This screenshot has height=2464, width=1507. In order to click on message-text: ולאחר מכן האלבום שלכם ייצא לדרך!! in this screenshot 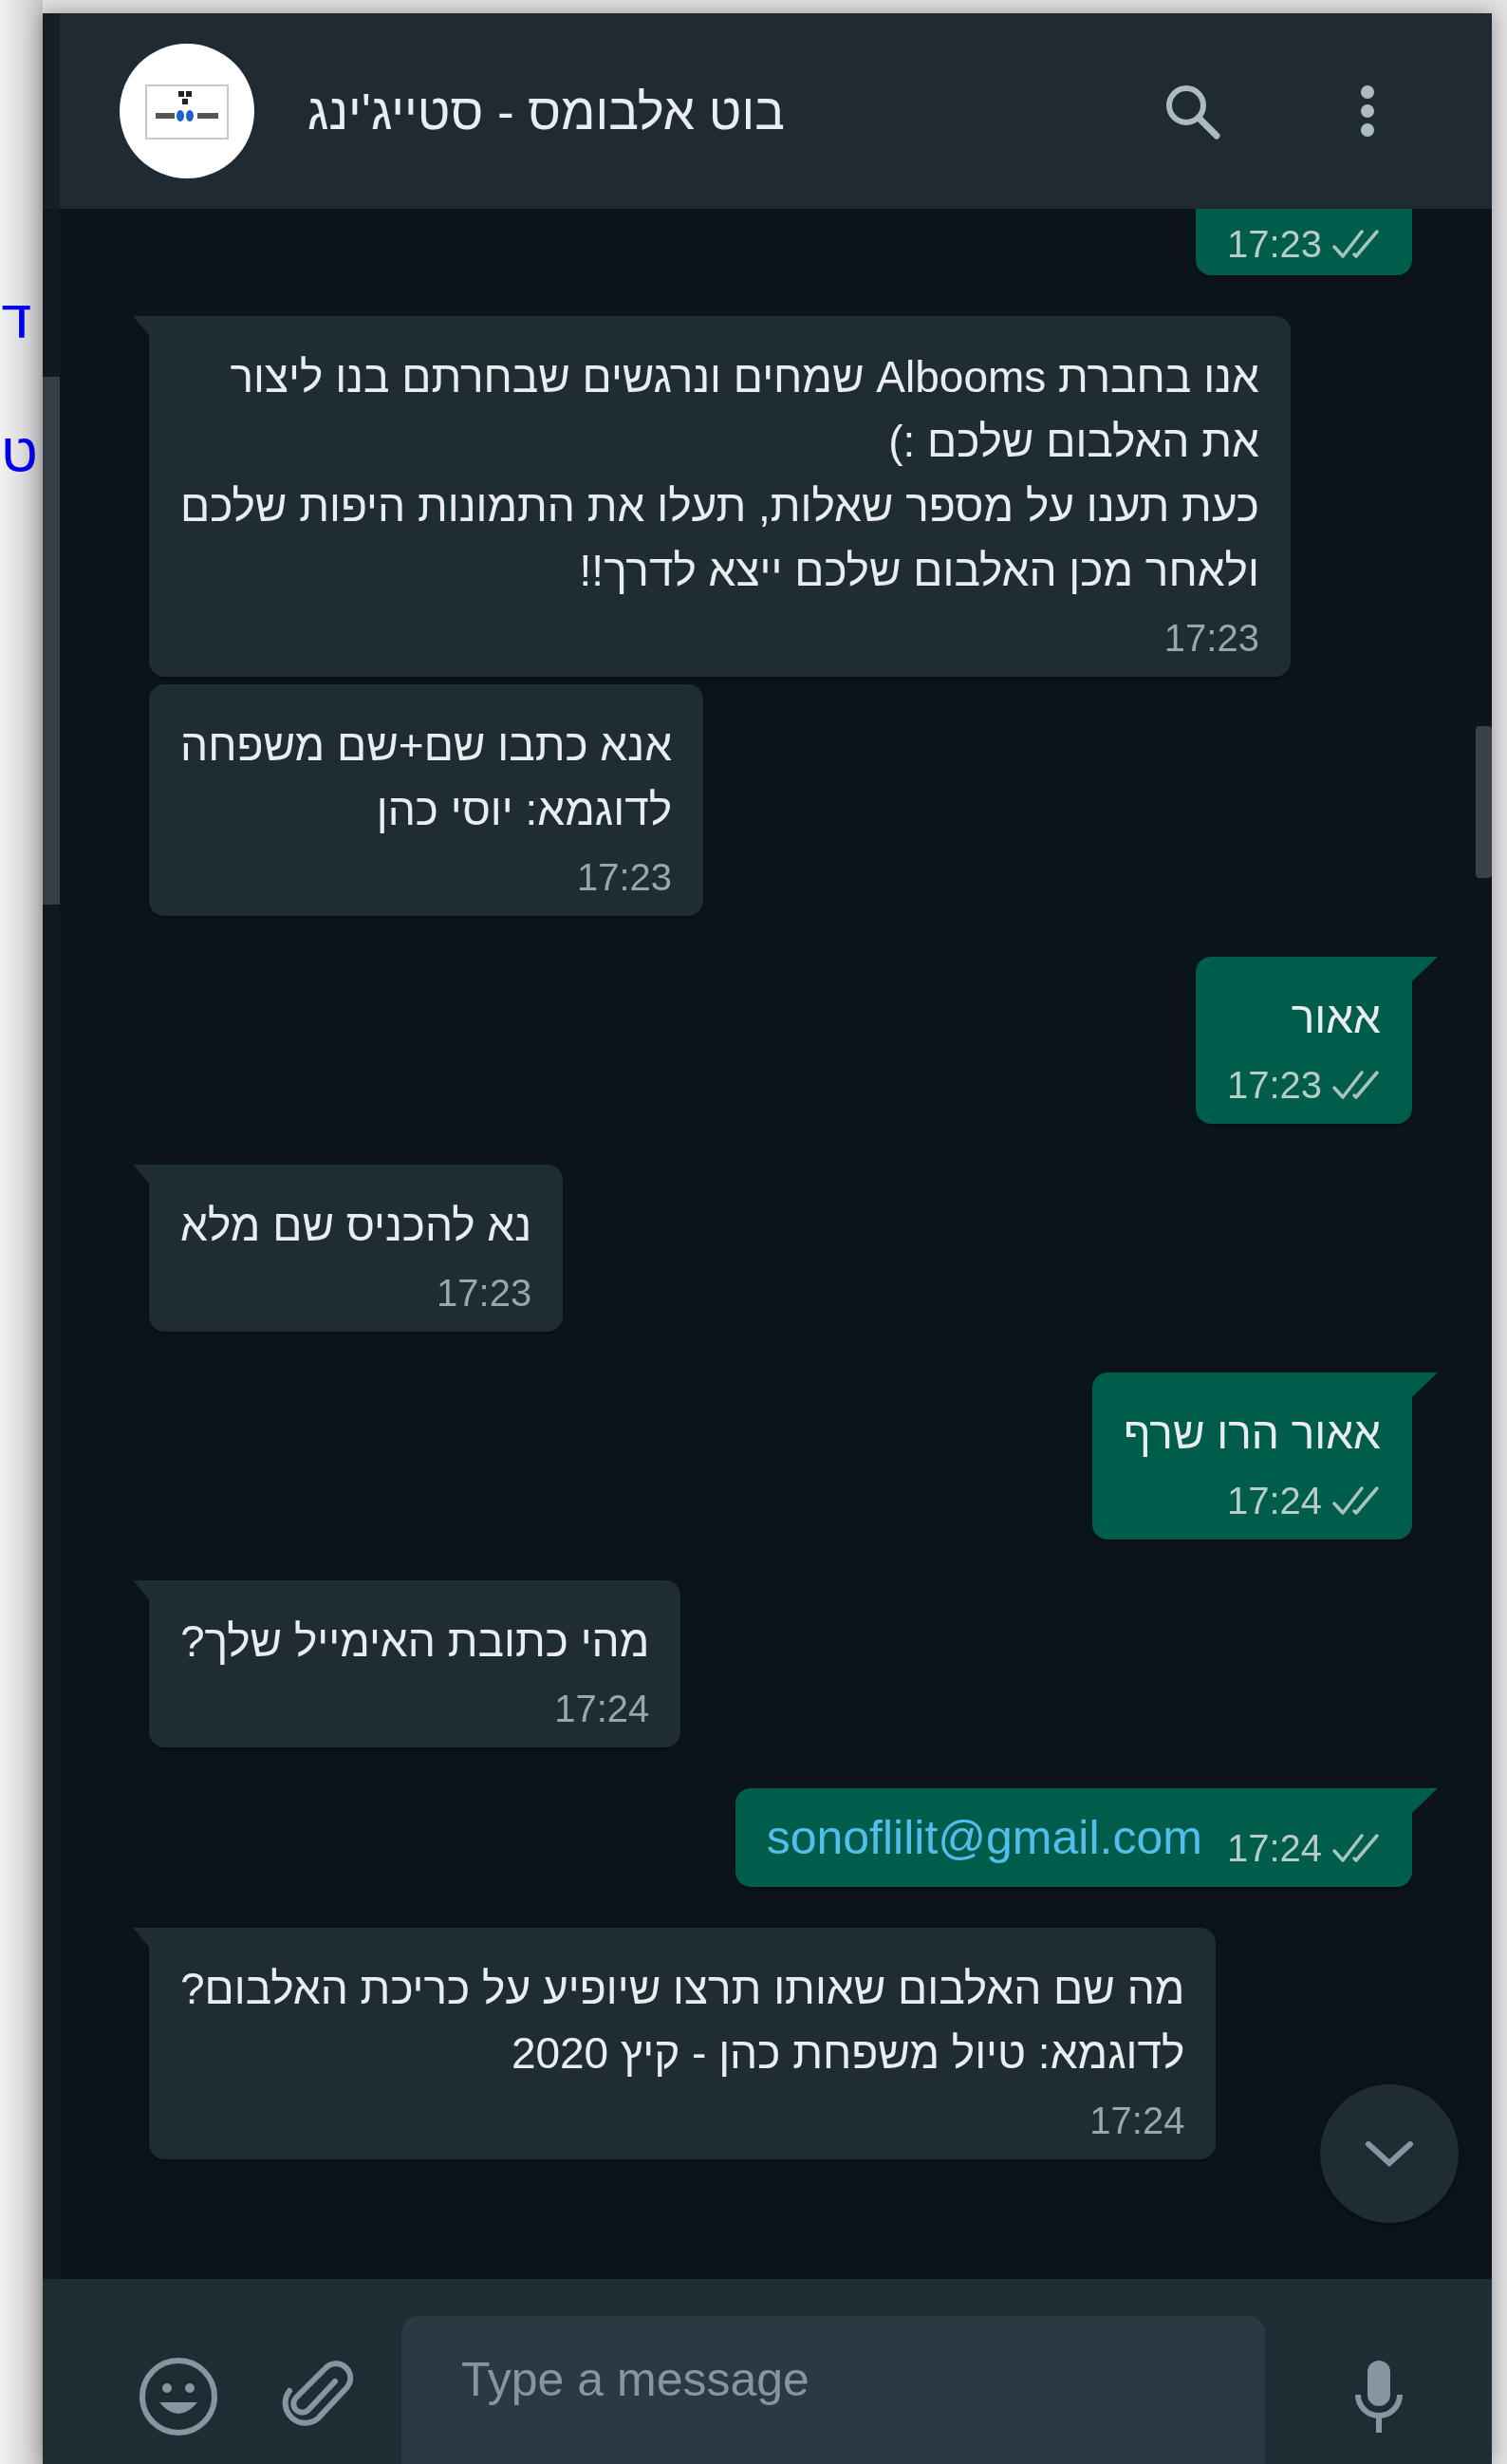, I will do `click(919, 571)`.